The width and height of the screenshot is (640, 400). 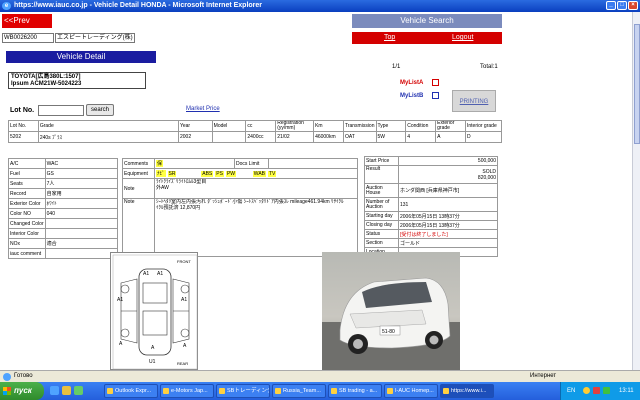 I want to click on status-bar: Готово Интернет, so click(x=320, y=376).